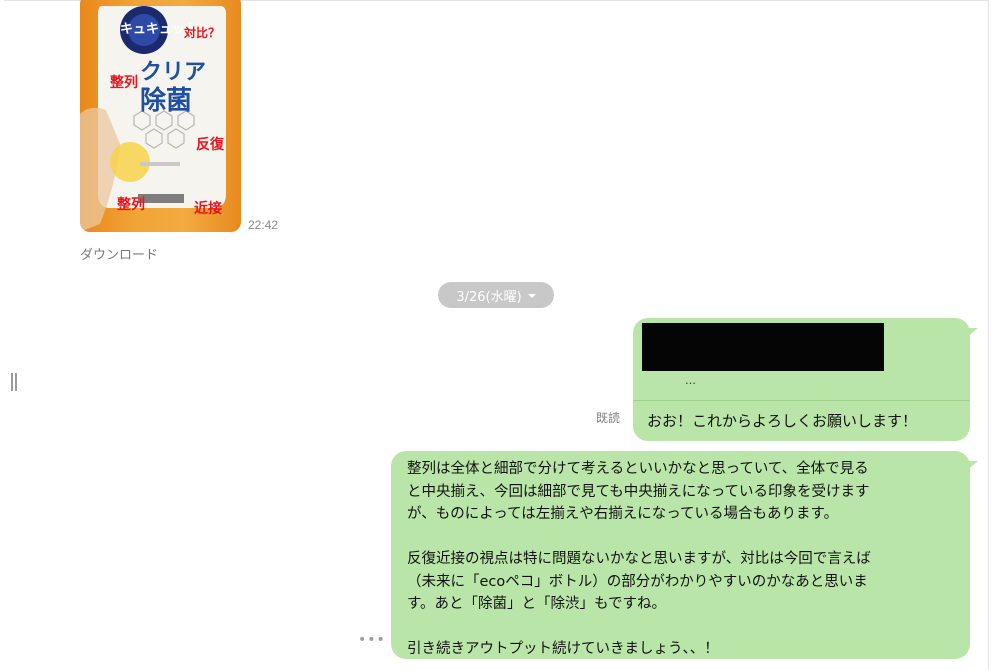 The width and height of the screenshot is (993, 670). What do you see at coordinates (639, 559) in the screenshot?
I see `message-line: 反復近接の視点は特に問題ないかなと思いますが、対比は今回で言えば` at bounding box center [639, 559].